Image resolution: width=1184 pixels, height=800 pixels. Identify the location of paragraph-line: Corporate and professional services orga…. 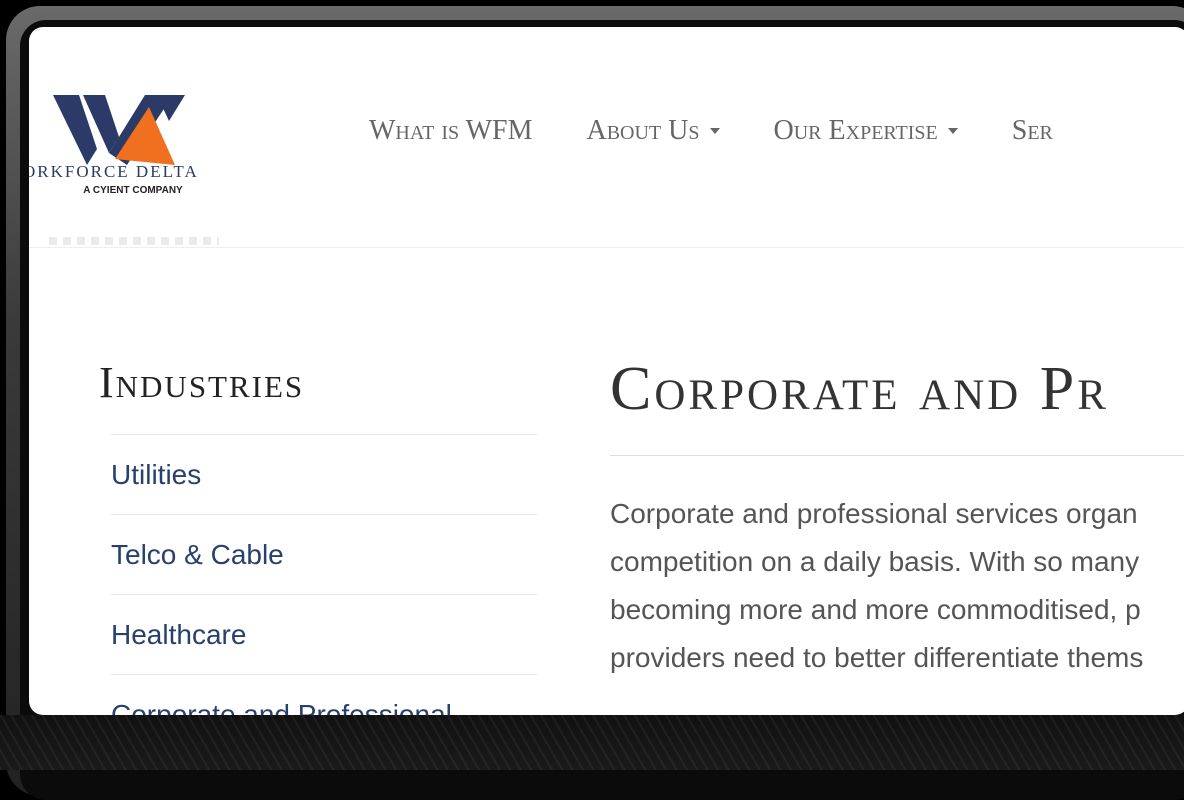
(874, 513).